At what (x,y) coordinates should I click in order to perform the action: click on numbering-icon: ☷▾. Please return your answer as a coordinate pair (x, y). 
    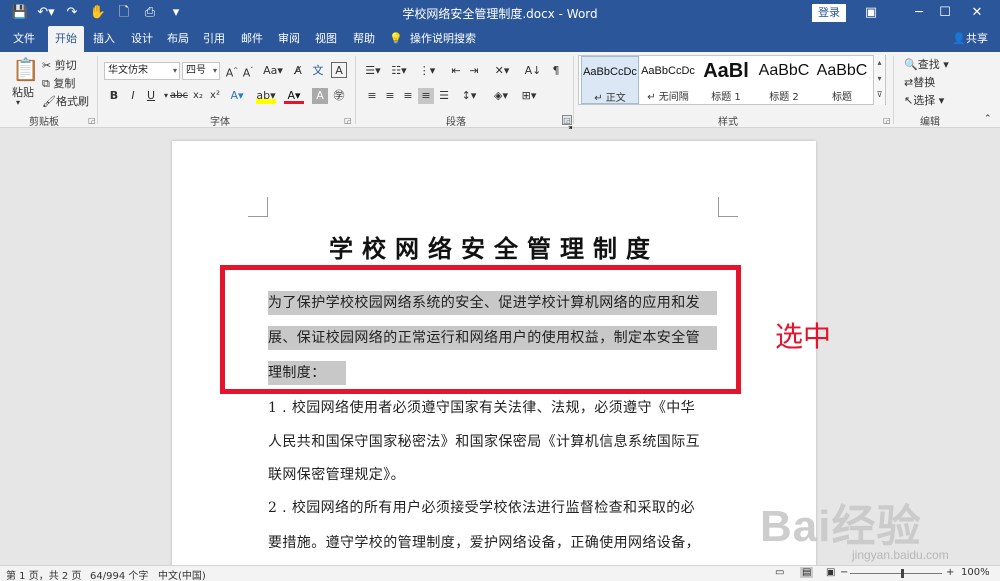
    Looking at the image, I should click on (399, 71).